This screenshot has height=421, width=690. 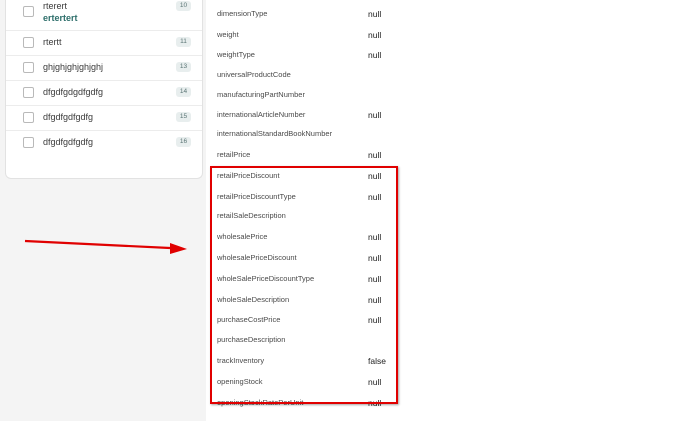 What do you see at coordinates (236, 54) in the screenshot?
I see `property-key: weightType` at bounding box center [236, 54].